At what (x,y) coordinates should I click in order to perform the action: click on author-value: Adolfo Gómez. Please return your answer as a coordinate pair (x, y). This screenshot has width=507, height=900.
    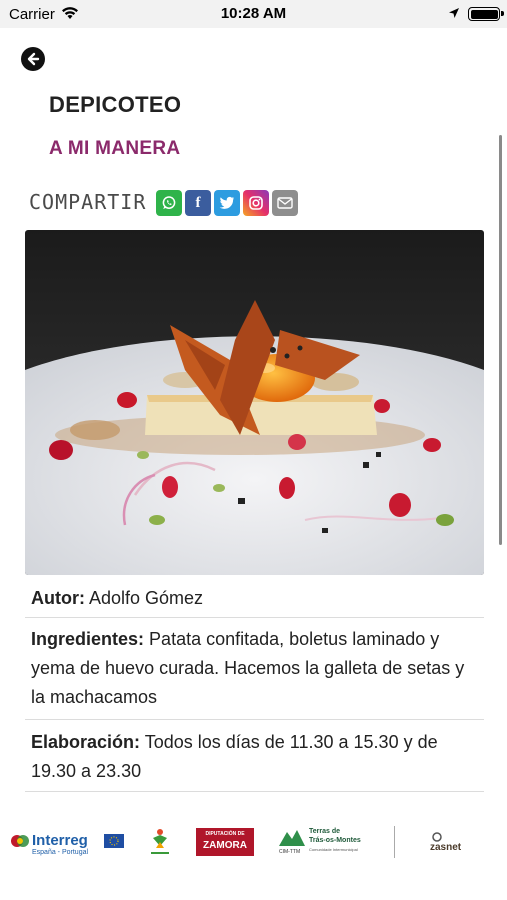
    Looking at the image, I should click on (146, 598).